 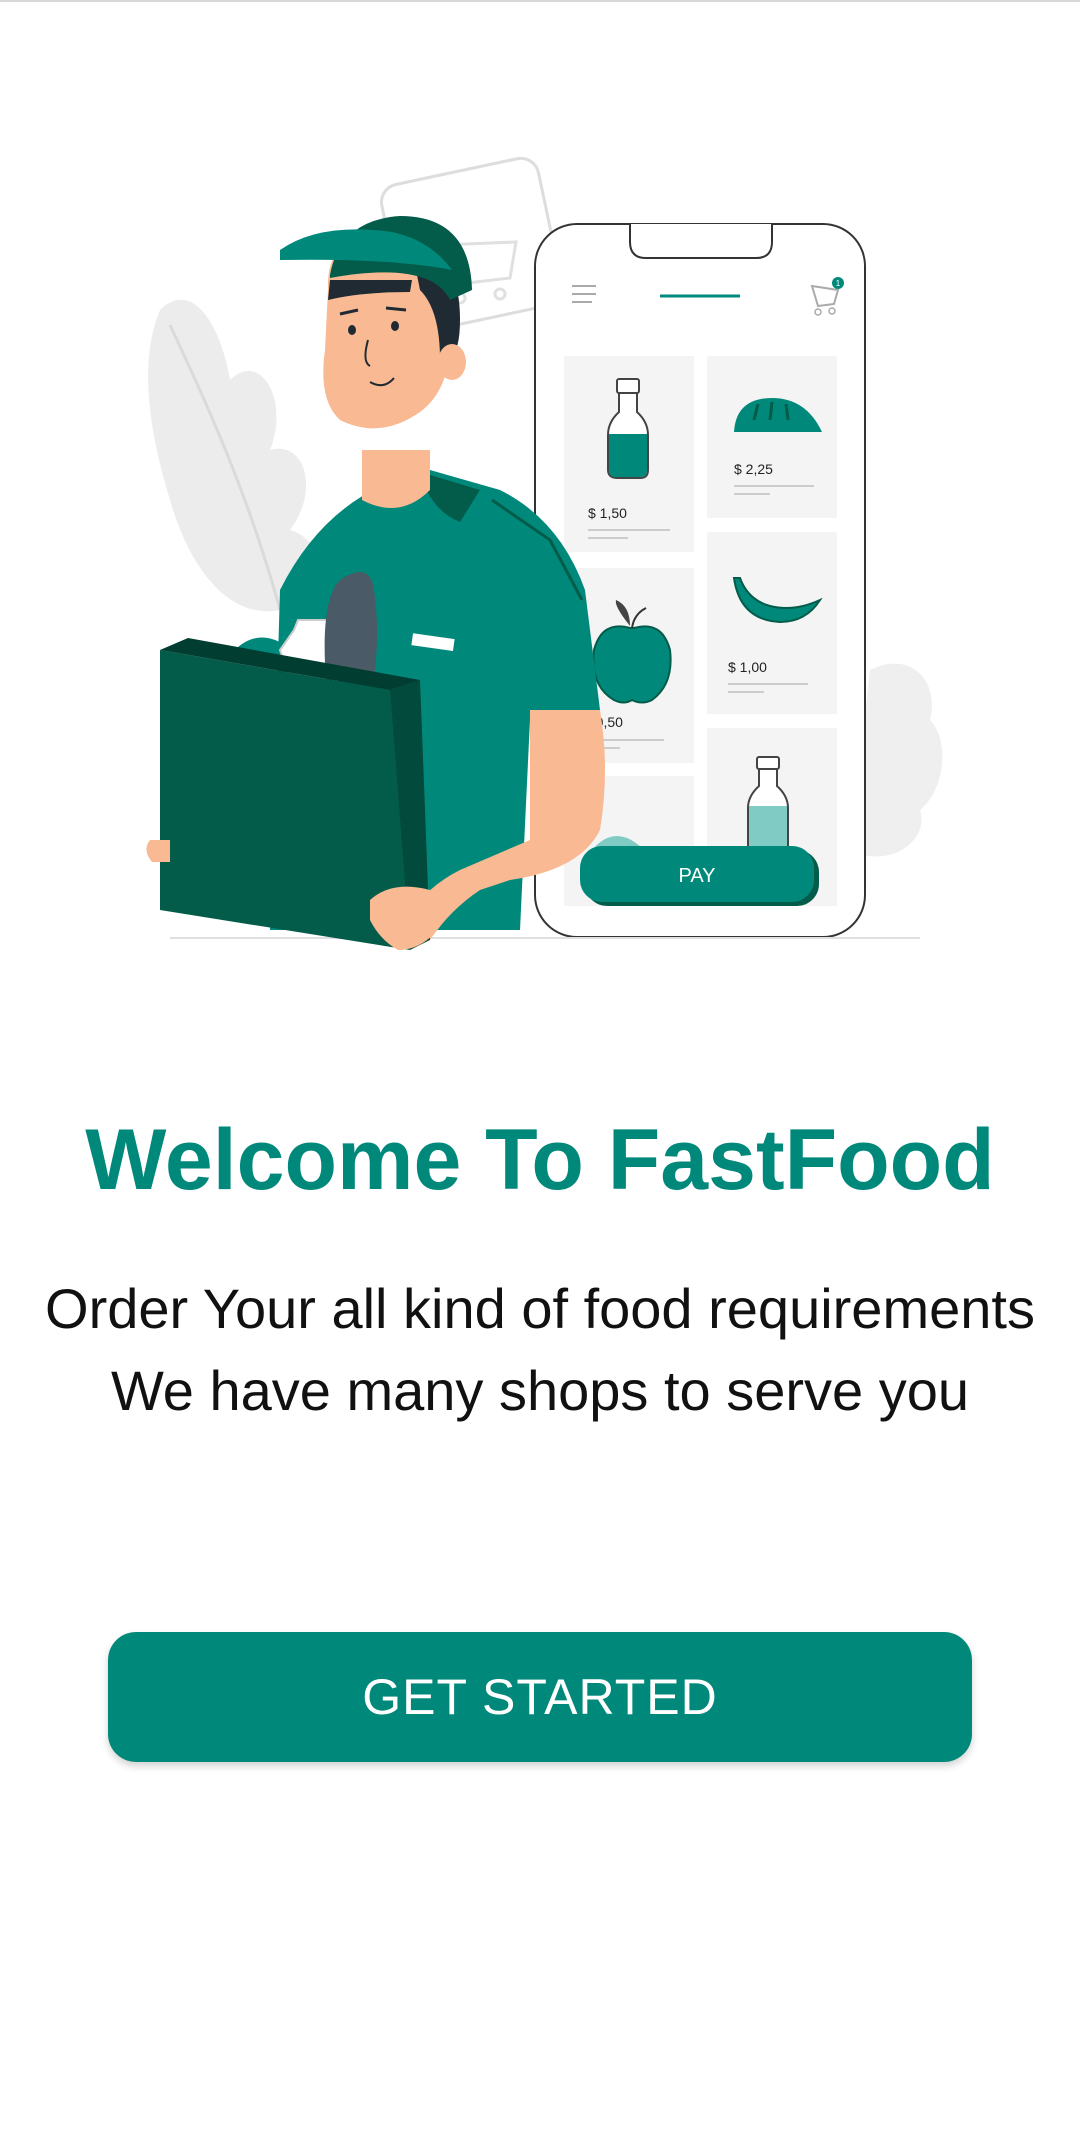 I want to click on subtitle-line: We have many shops to serve you, so click(x=540, y=1390).